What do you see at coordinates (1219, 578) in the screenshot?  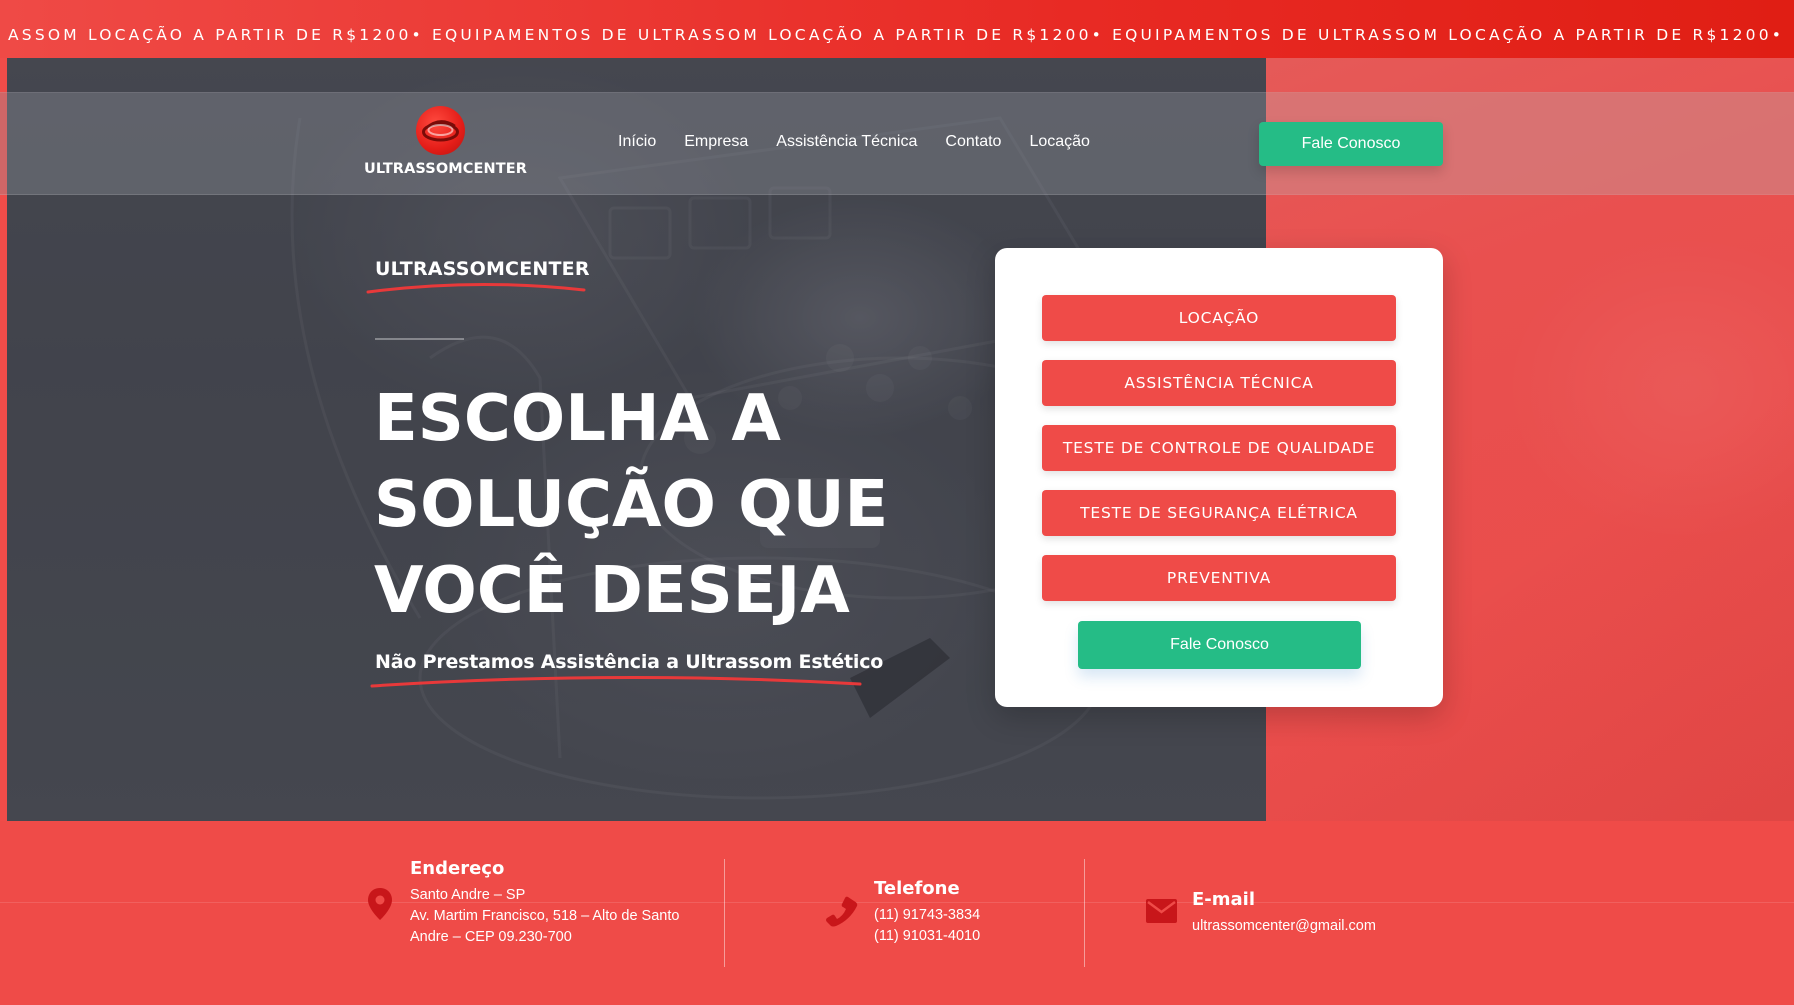 I see `service-button-preventiva: PREVENTIVA` at bounding box center [1219, 578].